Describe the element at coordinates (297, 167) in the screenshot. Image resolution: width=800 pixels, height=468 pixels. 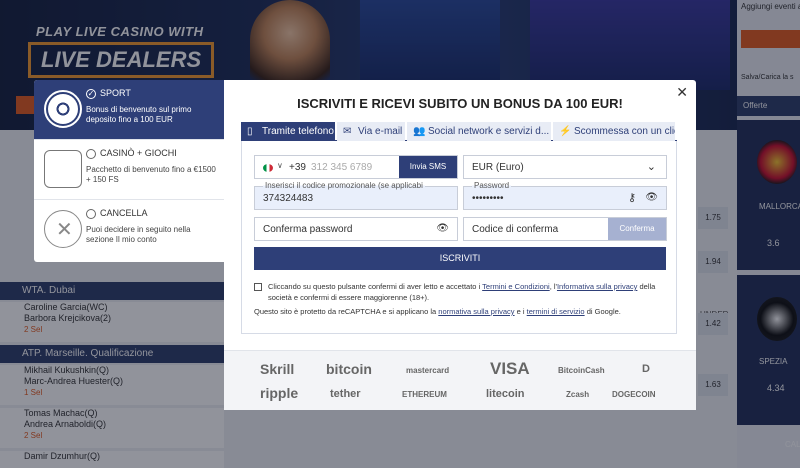
I see `phone-prefix: +39` at that location.